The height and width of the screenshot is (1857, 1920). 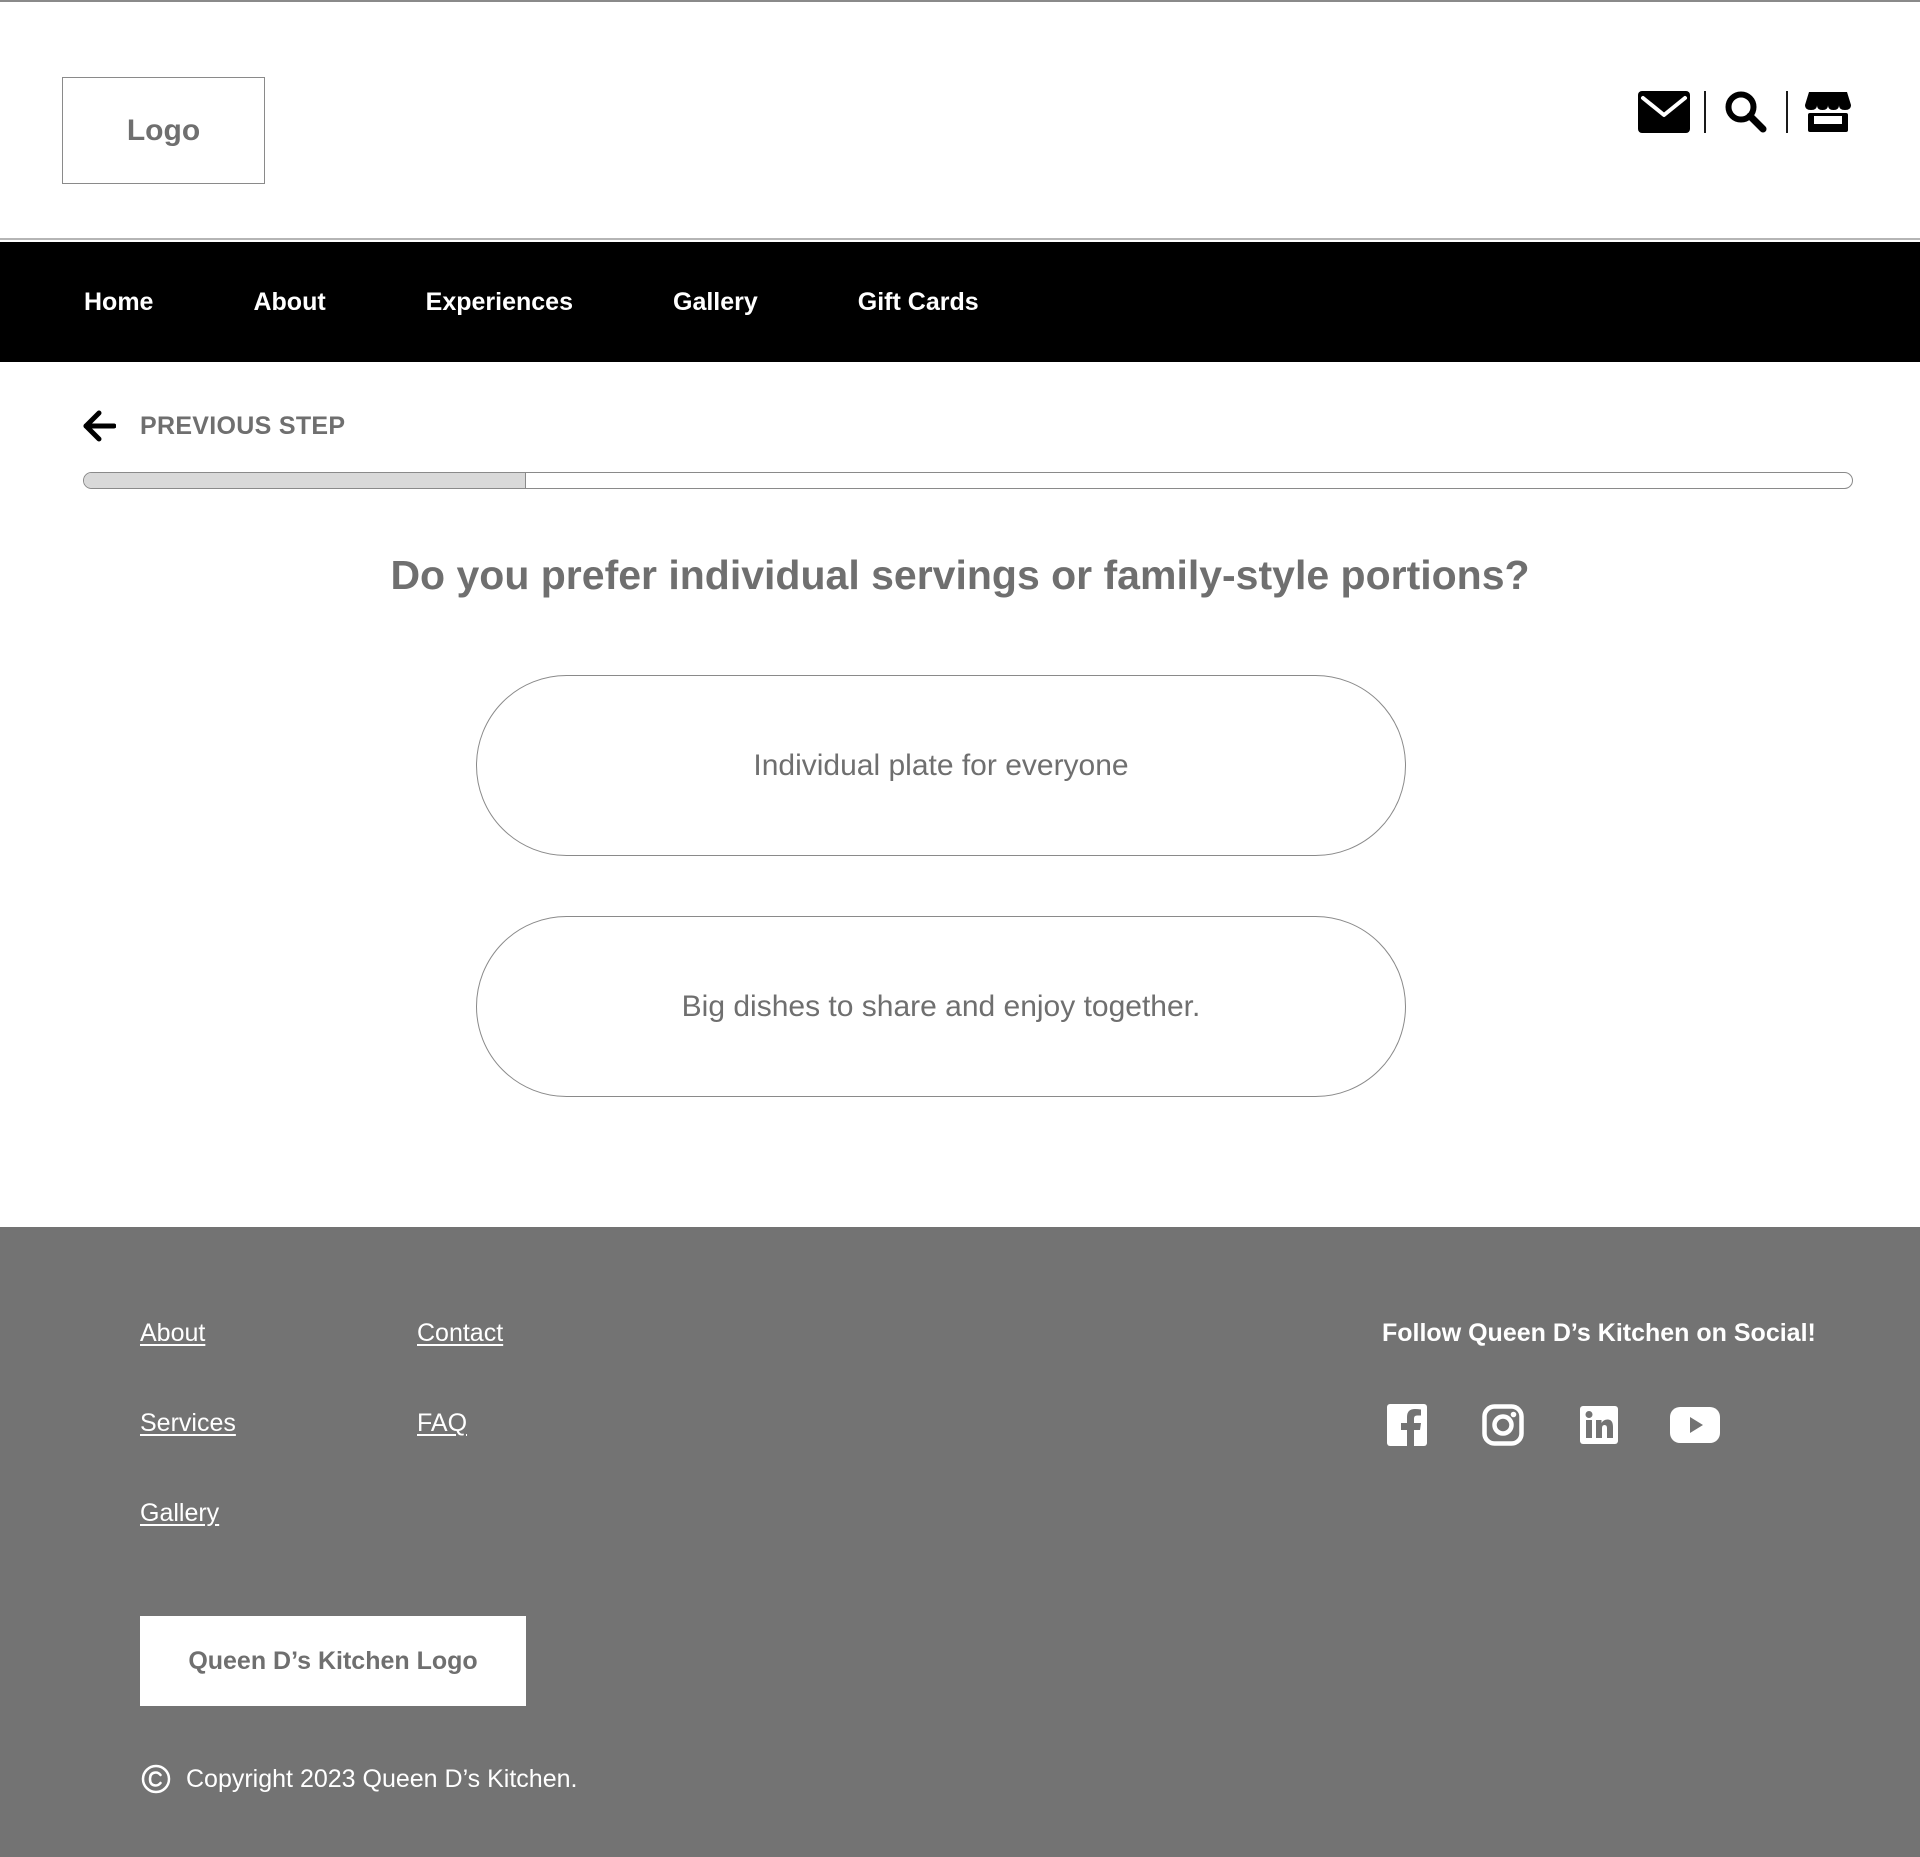 What do you see at coordinates (333, 1661) in the screenshot?
I see `footer-logo: Queen D’s Kitchen Logo` at bounding box center [333, 1661].